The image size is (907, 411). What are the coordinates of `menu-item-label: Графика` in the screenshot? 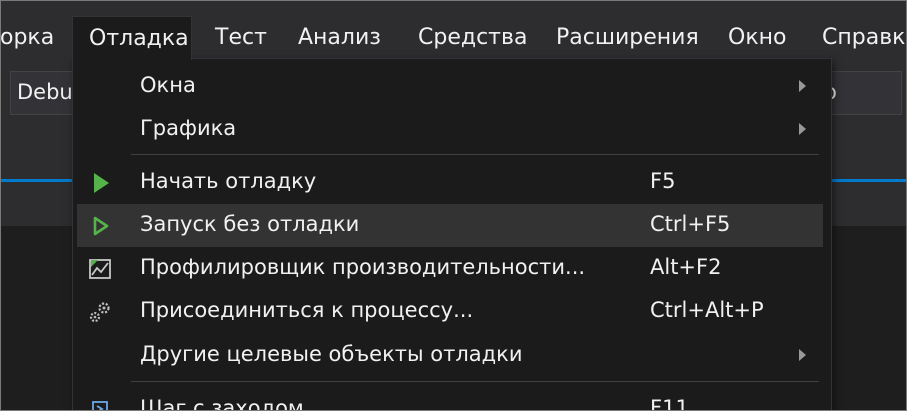 It's located at (188, 128).